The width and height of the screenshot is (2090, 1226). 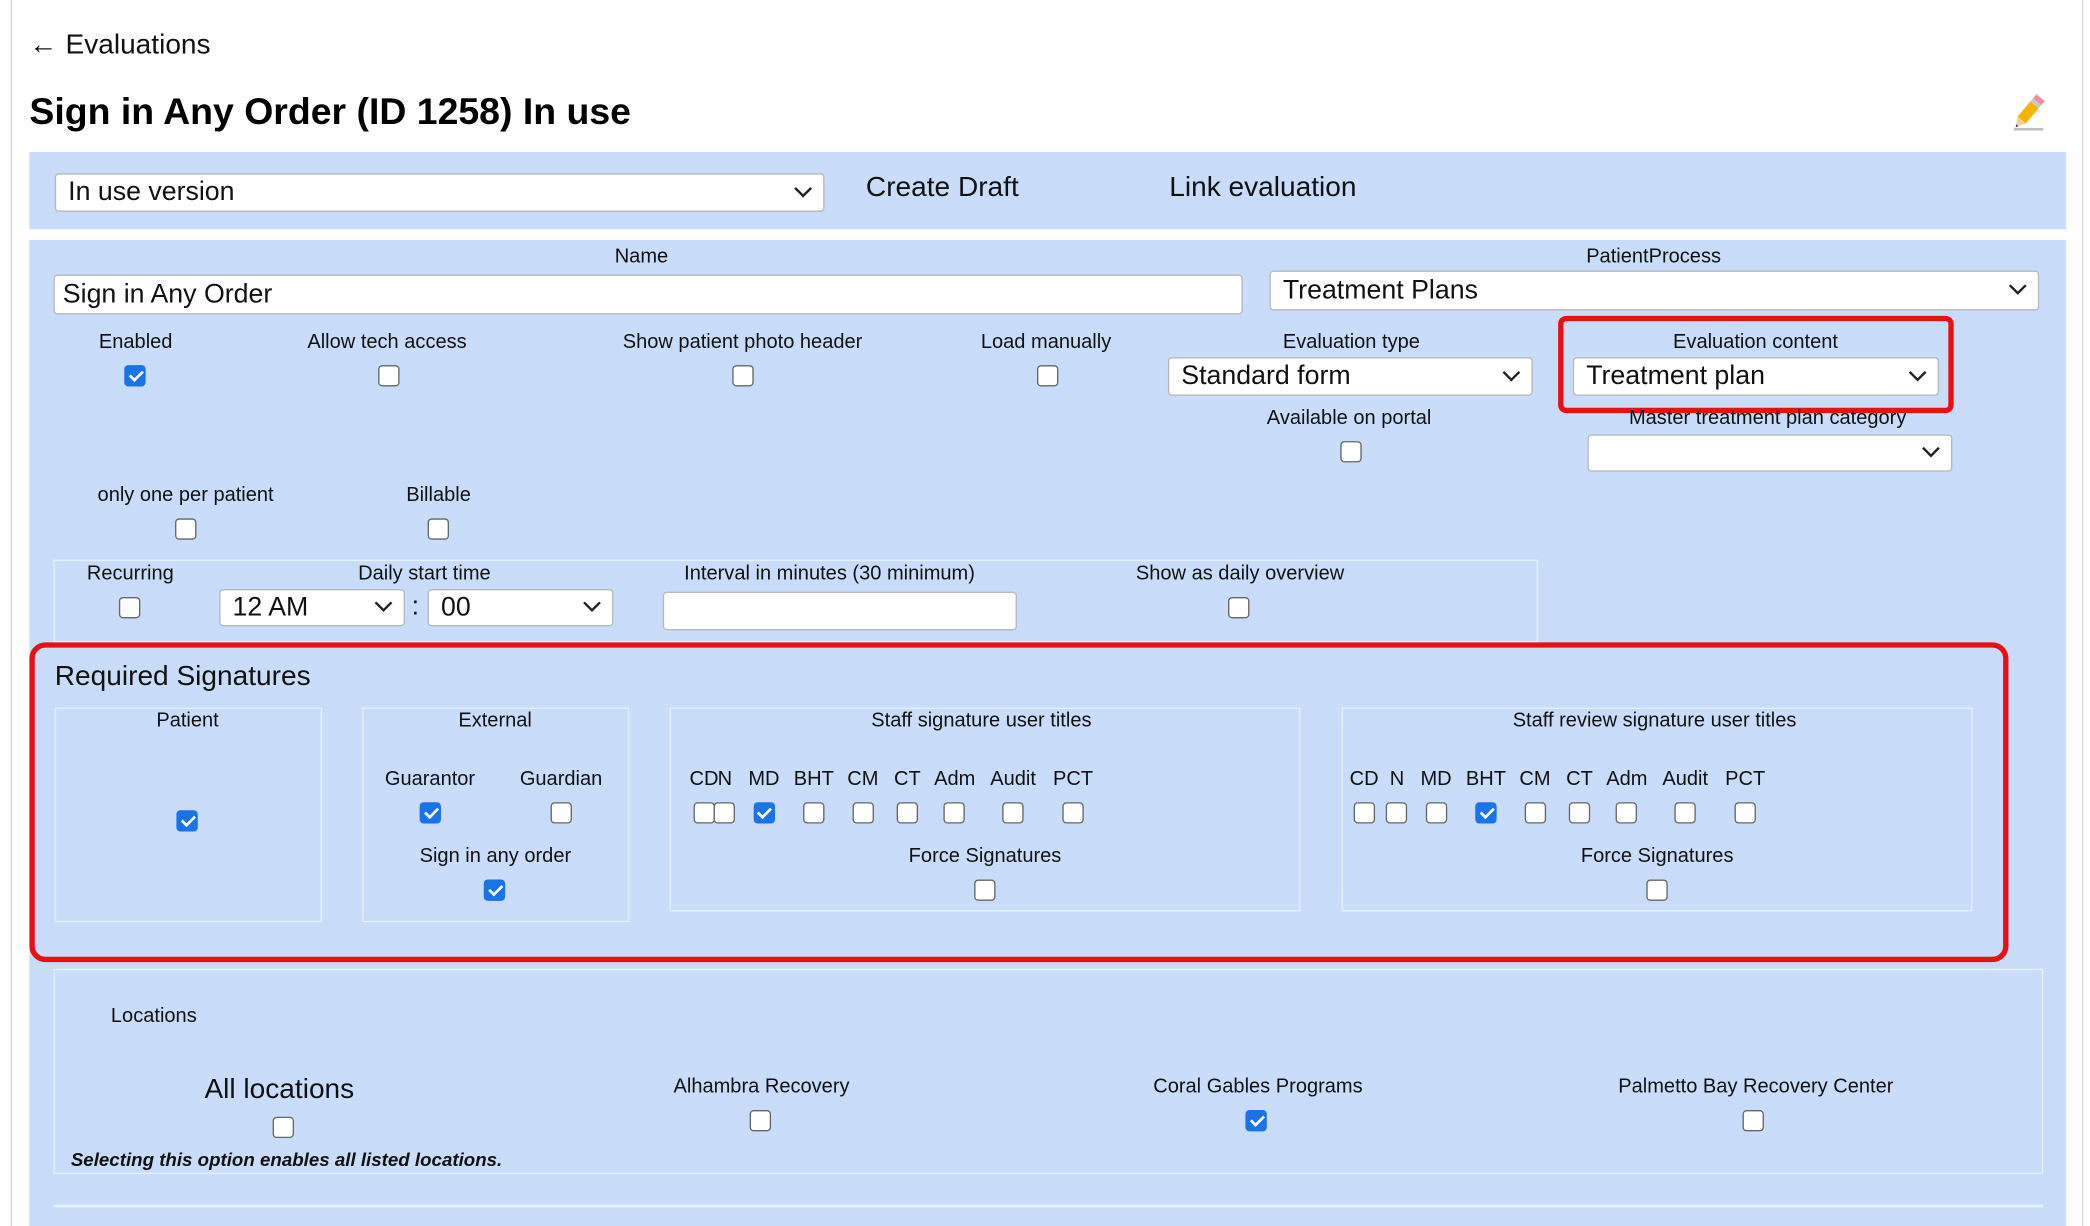 I want to click on one-per-patient-label: only one per patient, so click(x=185, y=495).